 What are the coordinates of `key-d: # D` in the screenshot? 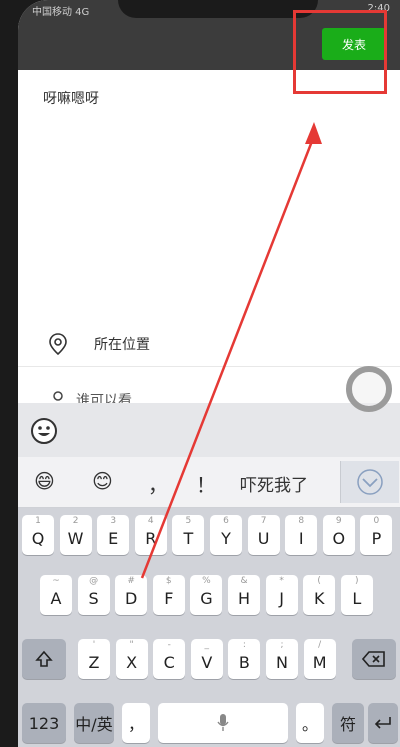 It's located at (131, 595).